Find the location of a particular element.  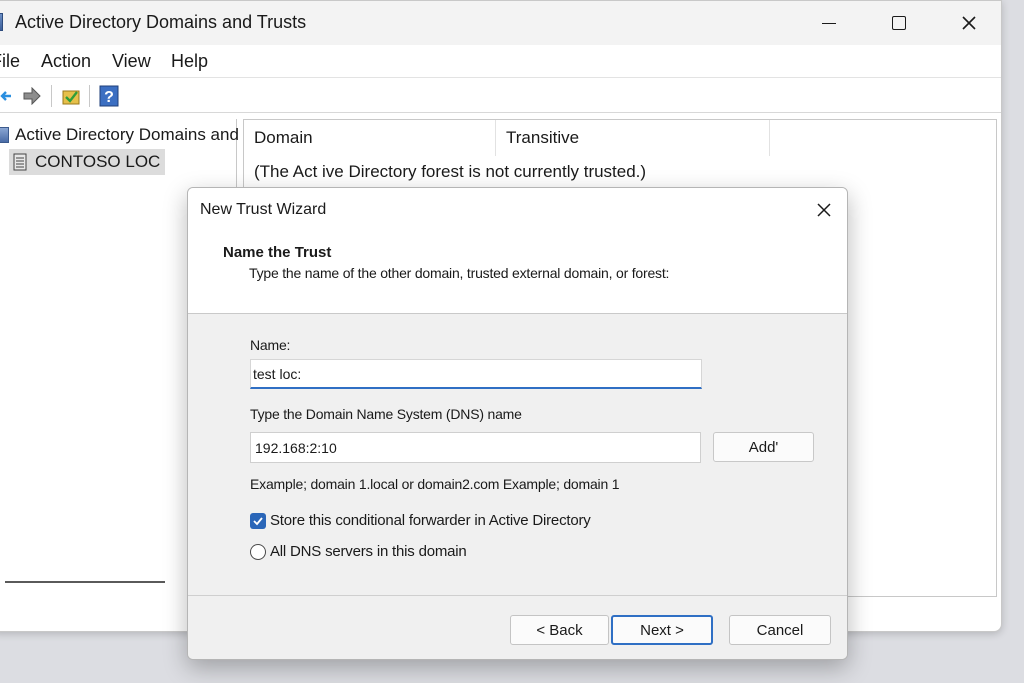

close-icon is located at coordinates (969, 23).